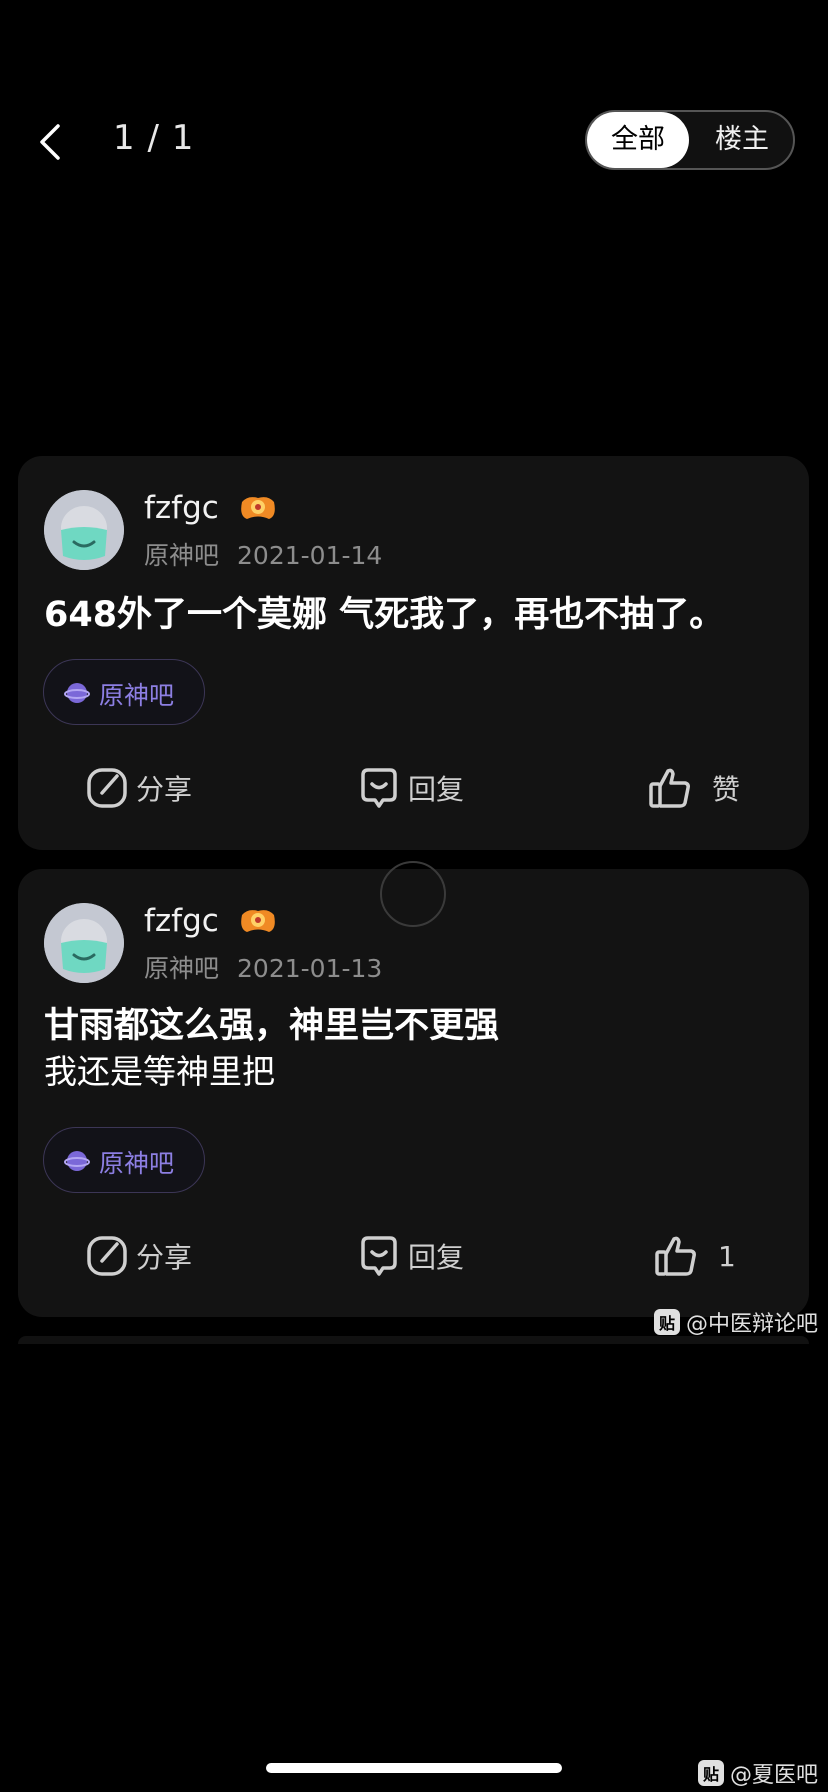 The height and width of the screenshot is (1792, 828). I want to click on filter-all-button: 全部, so click(638, 140).